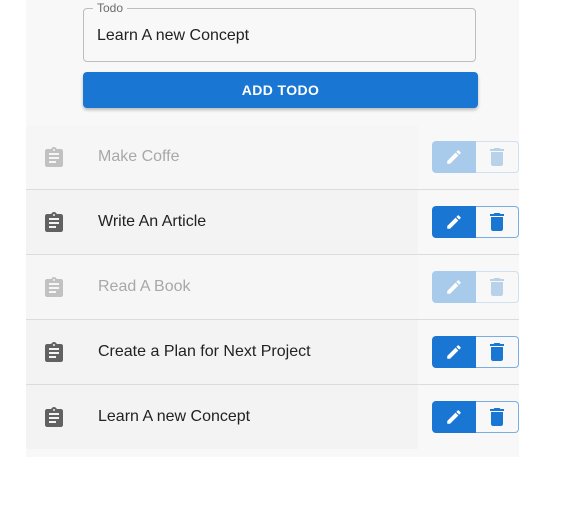 Image resolution: width=576 pixels, height=529 pixels. What do you see at coordinates (174, 416) in the screenshot?
I see `todo-item-text: Learn A new Concept` at bounding box center [174, 416].